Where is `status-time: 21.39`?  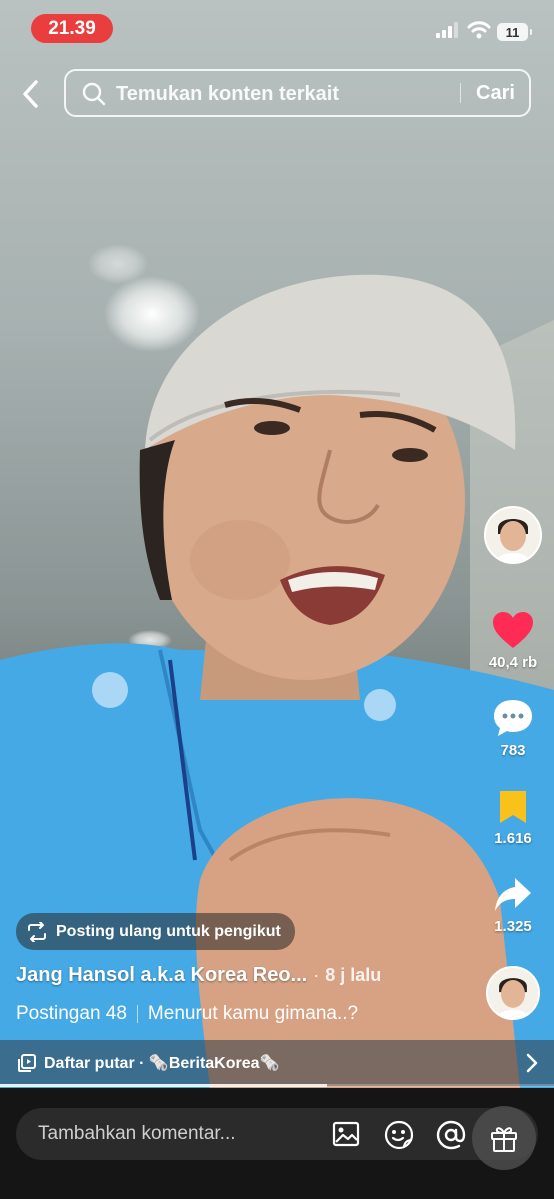 status-time: 21.39 is located at coordinates (72, 28).